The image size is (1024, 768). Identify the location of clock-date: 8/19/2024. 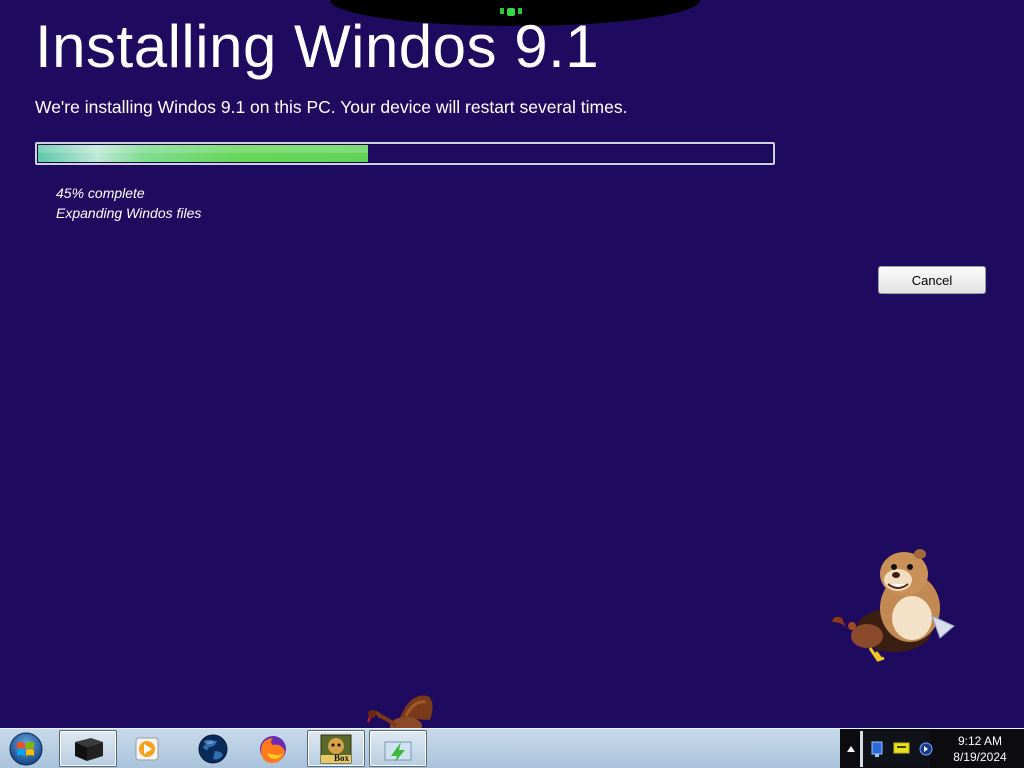
(980, 757).